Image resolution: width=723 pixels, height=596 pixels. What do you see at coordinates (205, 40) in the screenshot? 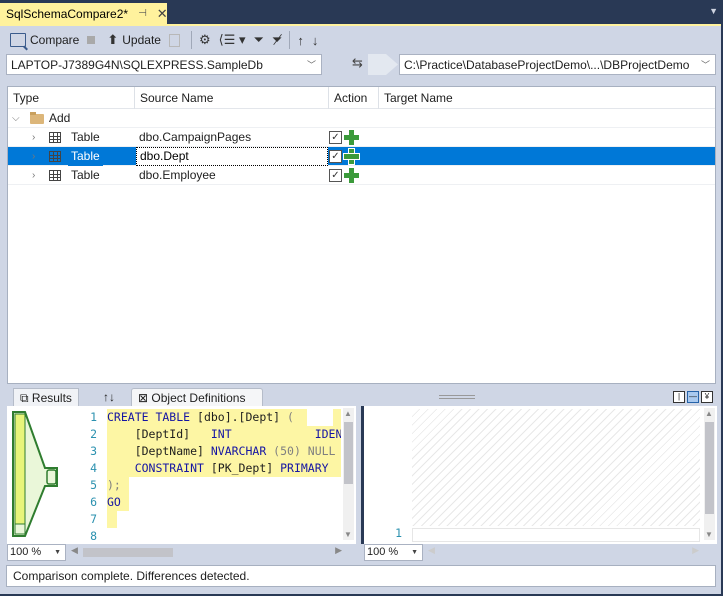
I see `options-icon: ⚙` at bounding box center [205, 40].